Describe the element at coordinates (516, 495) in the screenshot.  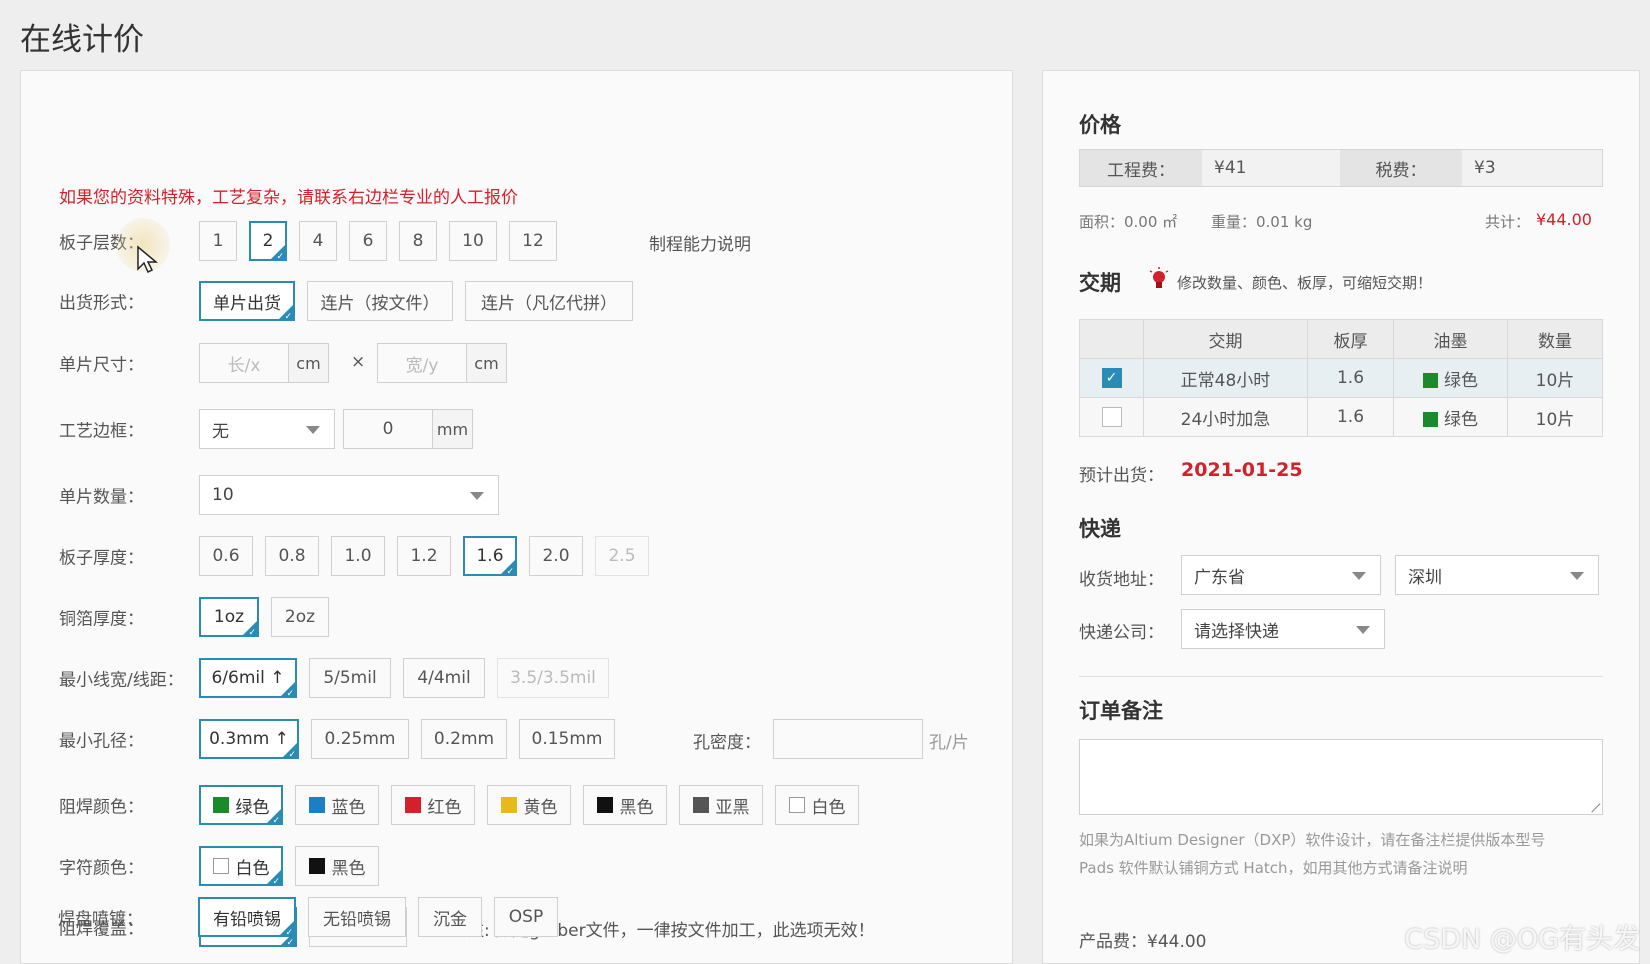
I see `quantity-row: 单片数量： 10` at that location.